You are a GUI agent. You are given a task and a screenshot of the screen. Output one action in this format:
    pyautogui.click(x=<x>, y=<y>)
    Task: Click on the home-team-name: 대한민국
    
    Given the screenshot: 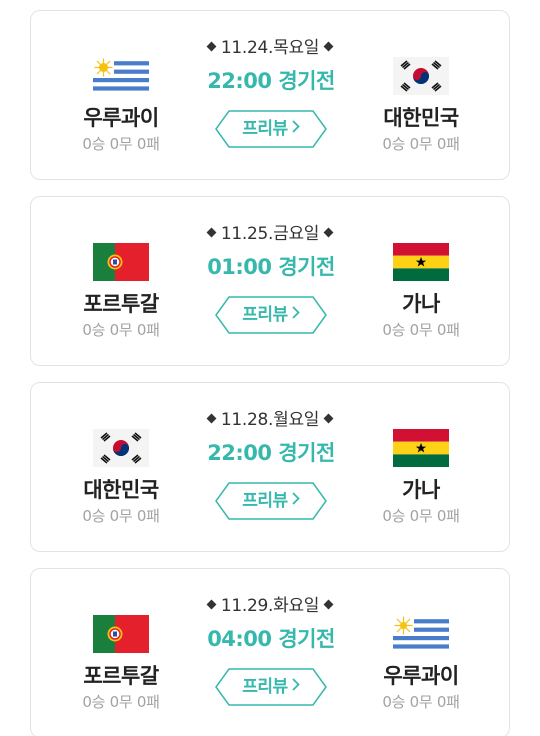 What is the action you would take?
    pyautogui.click(x=121, y=490)
    